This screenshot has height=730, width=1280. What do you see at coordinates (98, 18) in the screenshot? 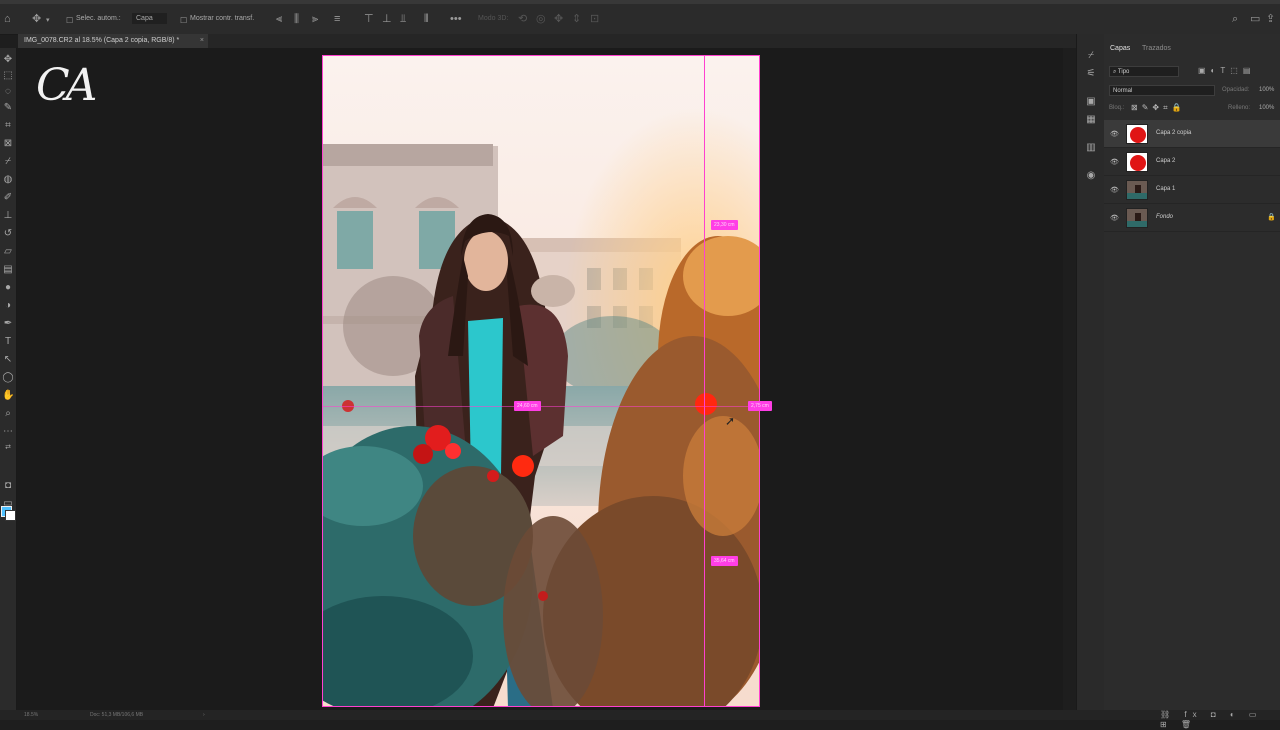
I see `auto-select-label: Selec. autom.:` at bounding box center [98, 18].